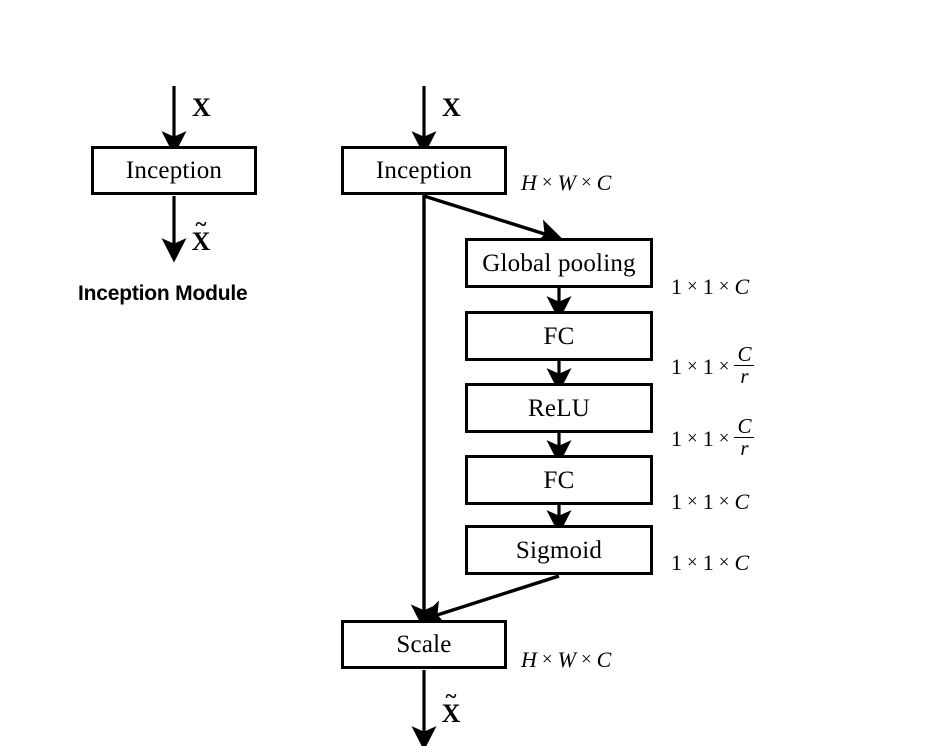 This screenshot has height=746, width=935. I want to click on shape-after-global-pooling: 1 × 1 × C, so click(710, 287).